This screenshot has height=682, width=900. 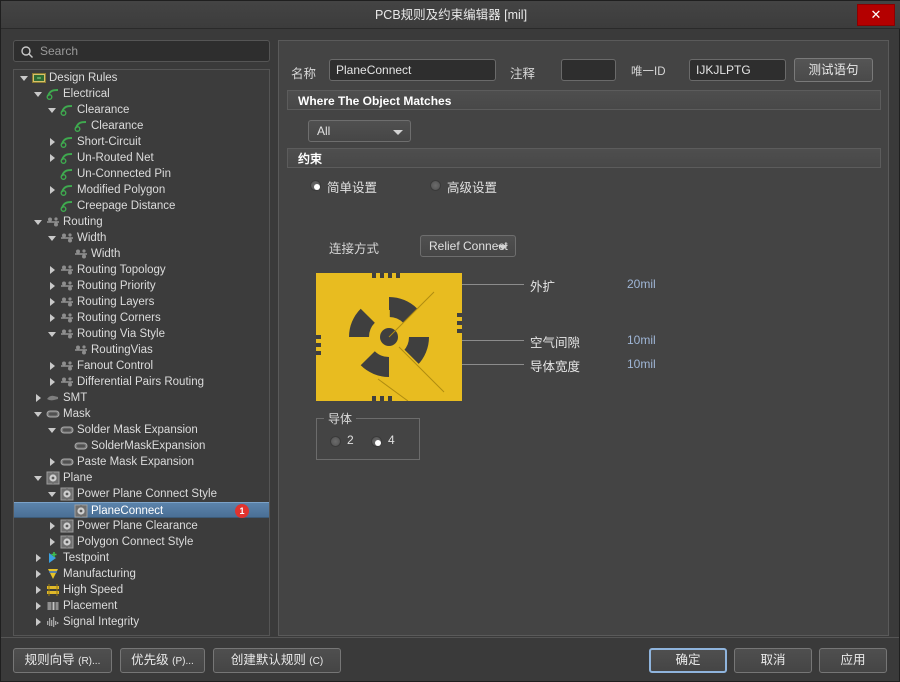 What do you see at coordinates (435, 185) in the screenshot?
I see `advanced-setting-radio` at bounding box center [435, 185].